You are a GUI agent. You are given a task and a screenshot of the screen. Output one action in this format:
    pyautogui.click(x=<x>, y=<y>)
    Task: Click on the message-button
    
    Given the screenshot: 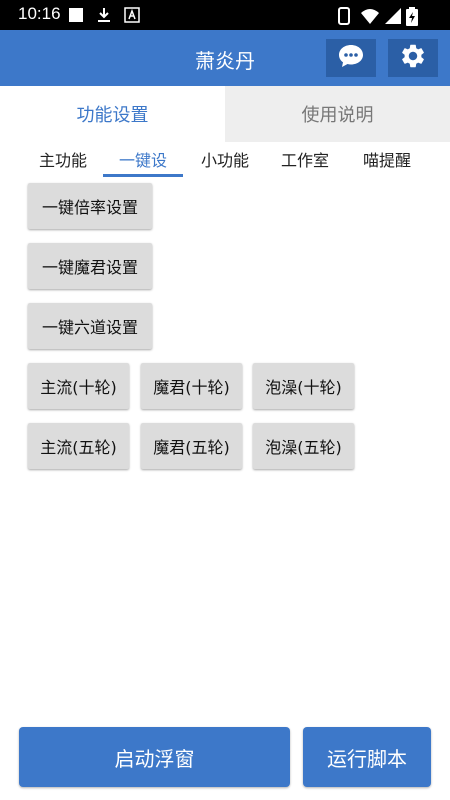 What is the action you would take?
    pyautogui.click(x=351, y=58)
    